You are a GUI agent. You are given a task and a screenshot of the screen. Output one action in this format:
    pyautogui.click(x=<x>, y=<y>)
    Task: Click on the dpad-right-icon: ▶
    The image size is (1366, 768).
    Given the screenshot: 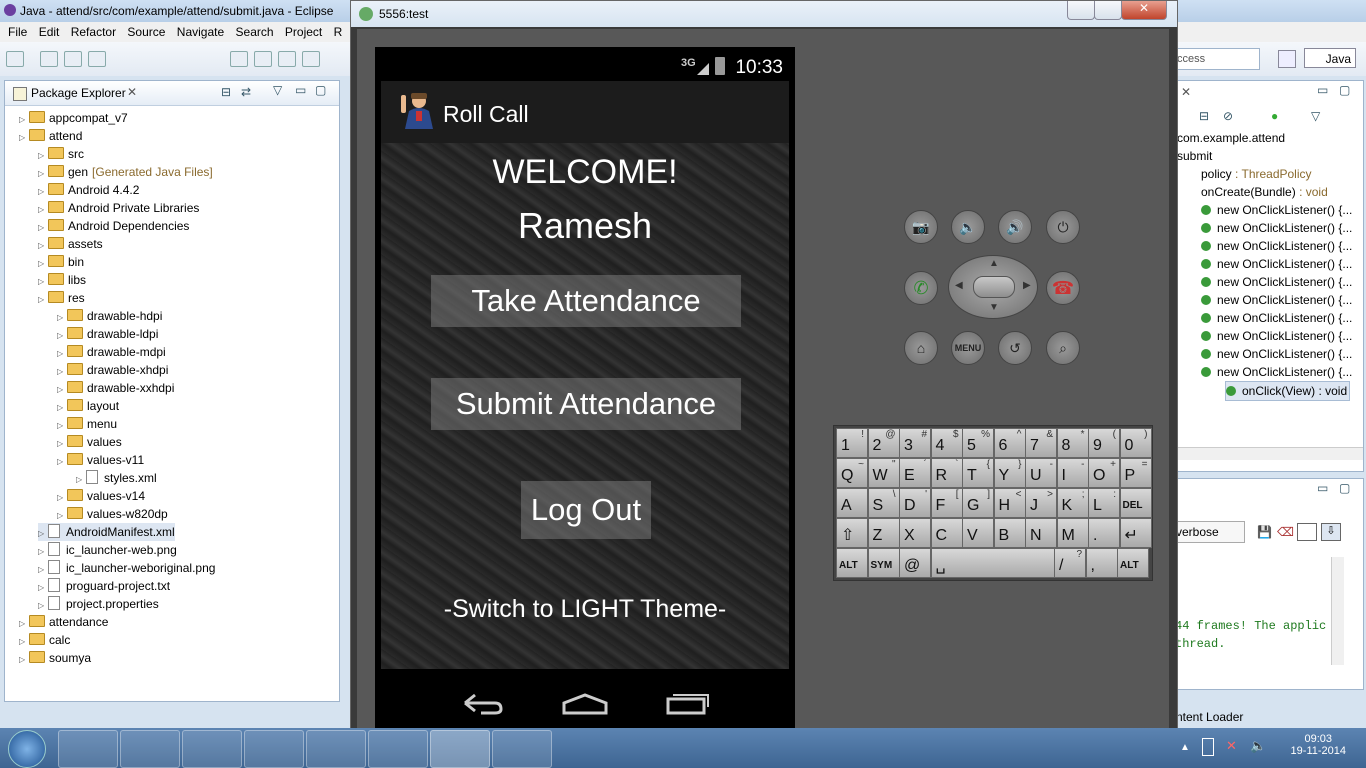 What is the action you would take?
    pyautogui.click(x=1027, y=285)
    